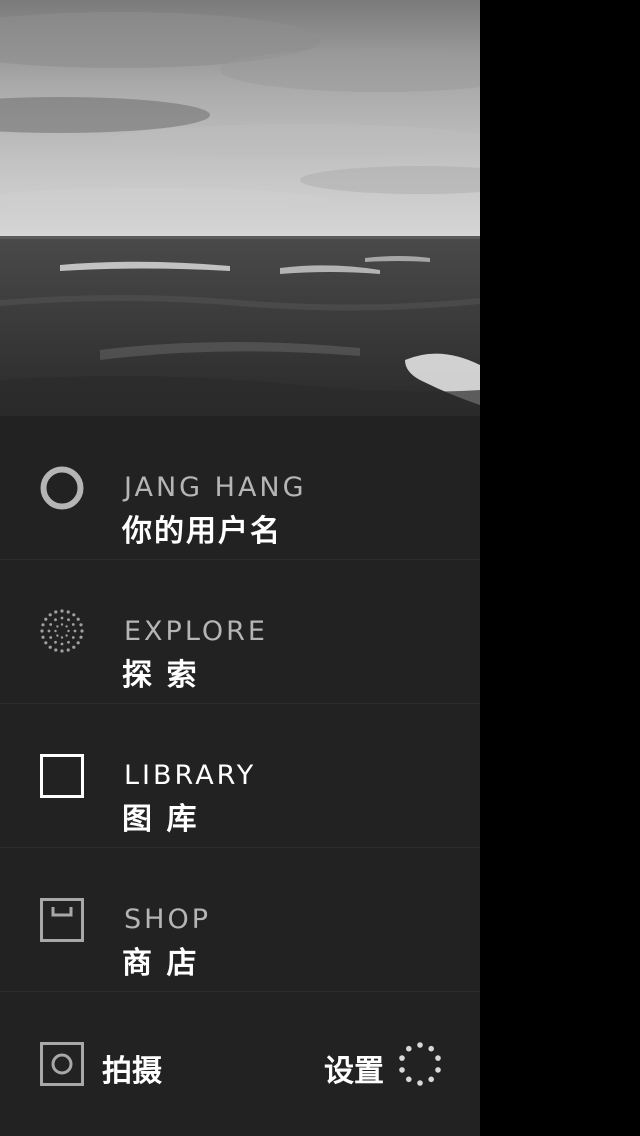  I want to click on menu-item-subtitle: 商 店, so click(160, 963).